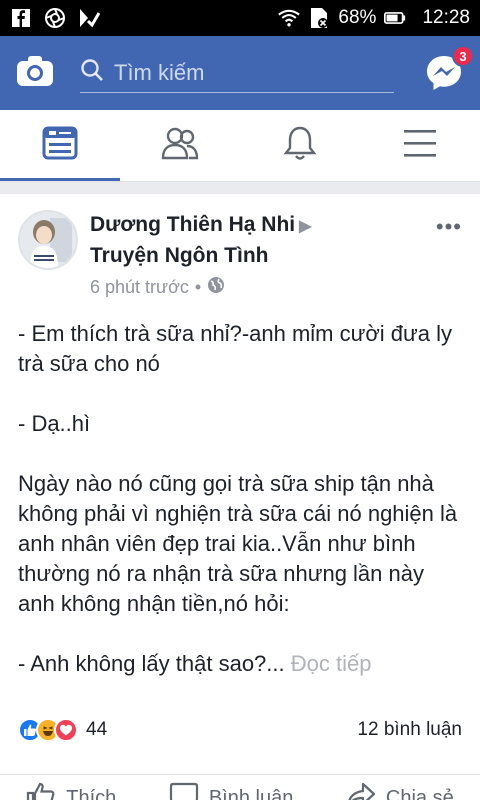 The width and height of the screenshot is (480, 800). I want to click on search-placeholder: Tìm kiếm, so click(159, 72).